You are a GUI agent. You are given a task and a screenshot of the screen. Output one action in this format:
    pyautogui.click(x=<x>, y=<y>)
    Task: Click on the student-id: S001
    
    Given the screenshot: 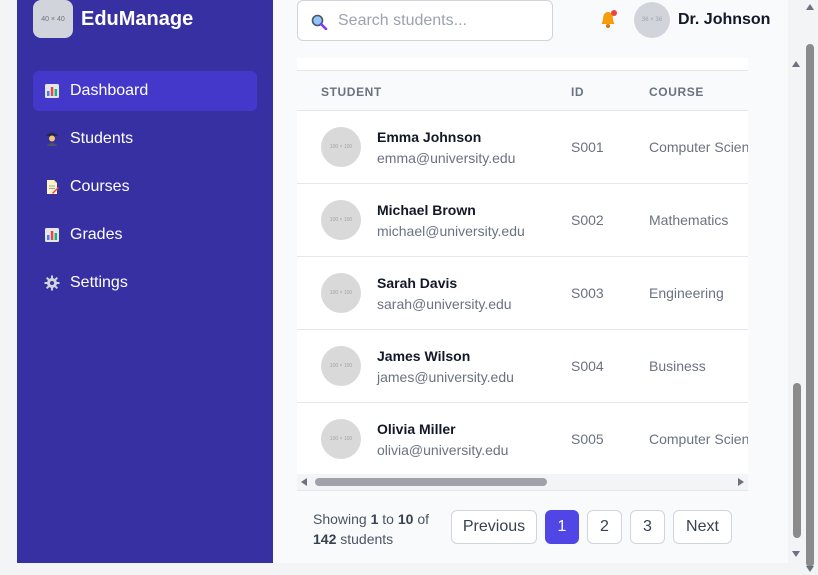 What is the action you would take?
    pyautogui.click(x=587, y=147)
    